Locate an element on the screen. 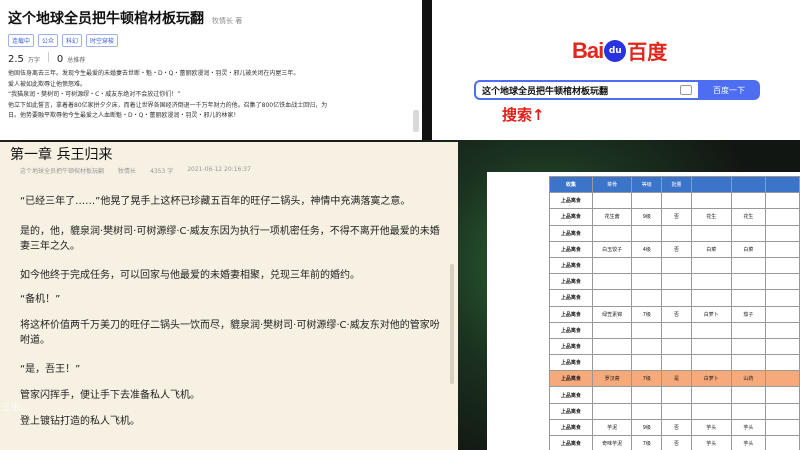  table-header-row: 收集 菜骨 等级 批量 is located at coordinates (674, 184).